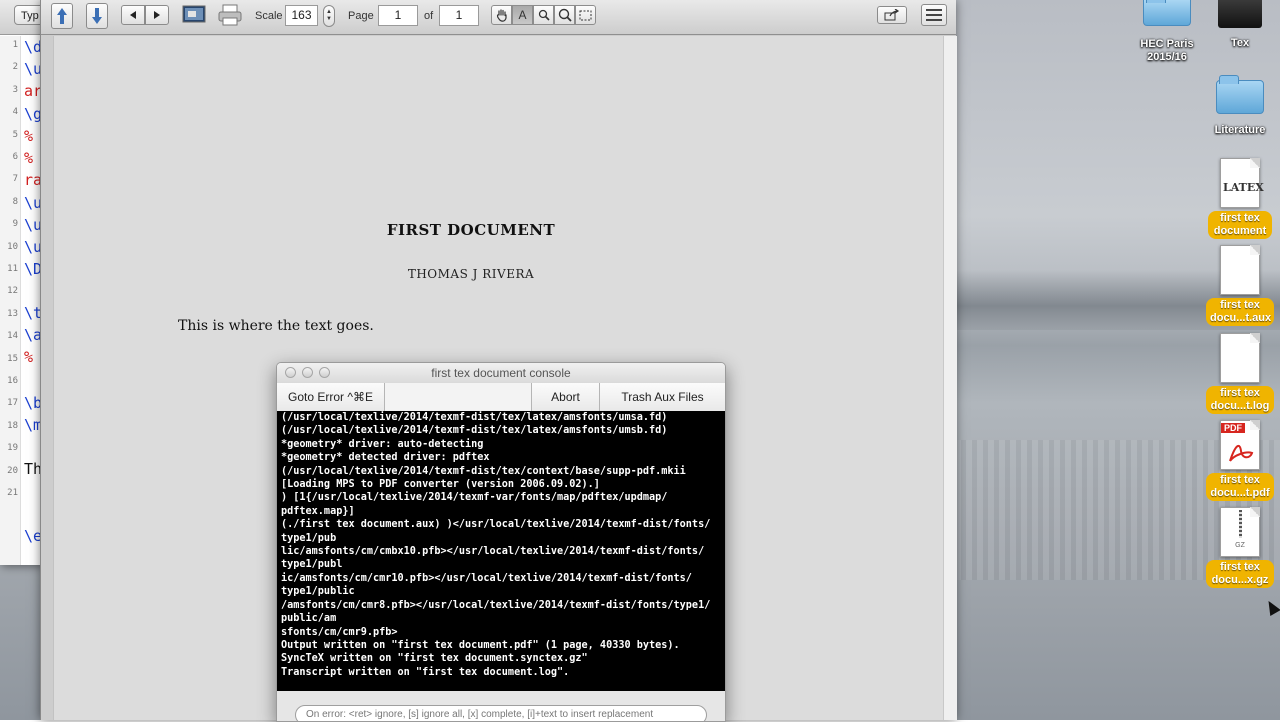  I want to click on scale-stepper: ▲ ▼, so click(329, 16).